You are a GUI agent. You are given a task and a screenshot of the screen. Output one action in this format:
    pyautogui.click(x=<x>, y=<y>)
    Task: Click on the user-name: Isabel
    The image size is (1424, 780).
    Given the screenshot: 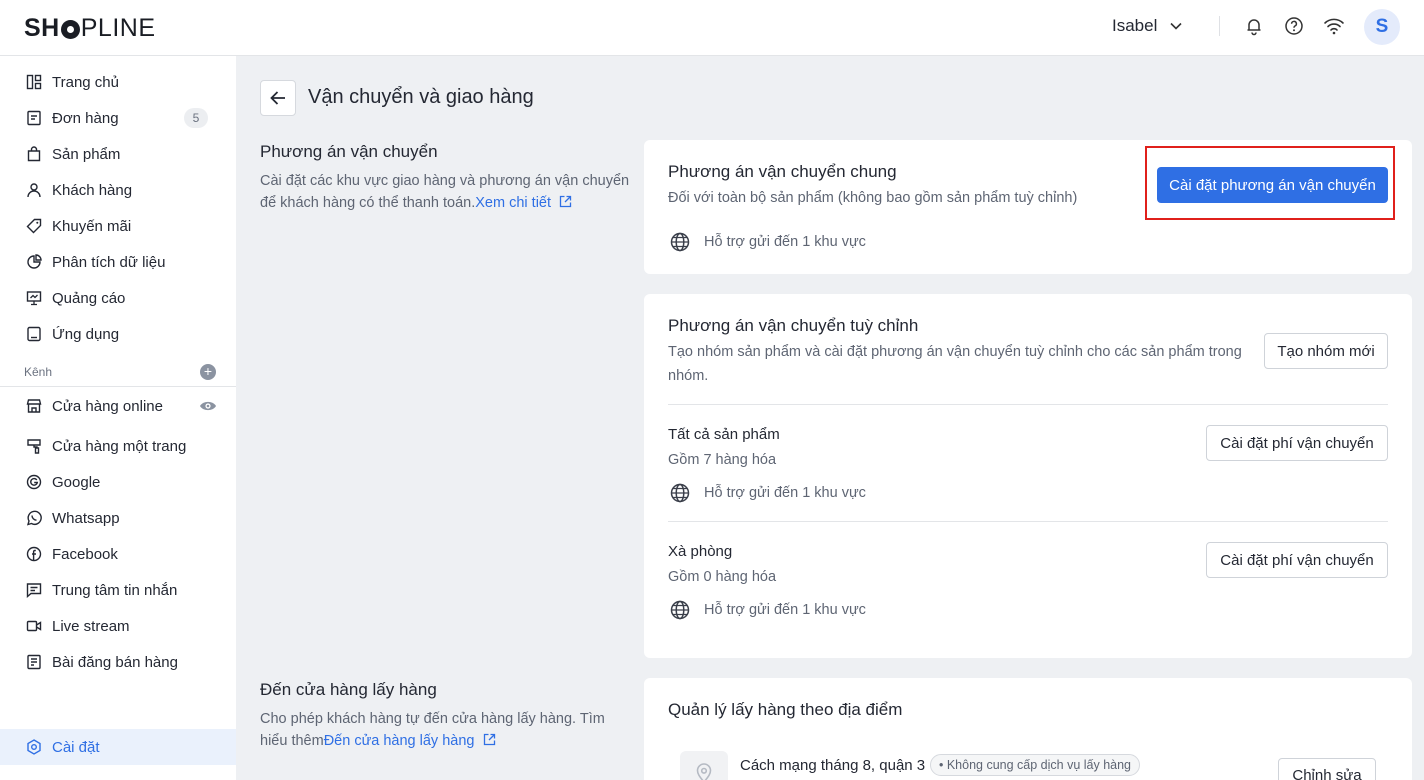 What is the action you would take?
    pyautogui.click(x=1135, y=25)
    